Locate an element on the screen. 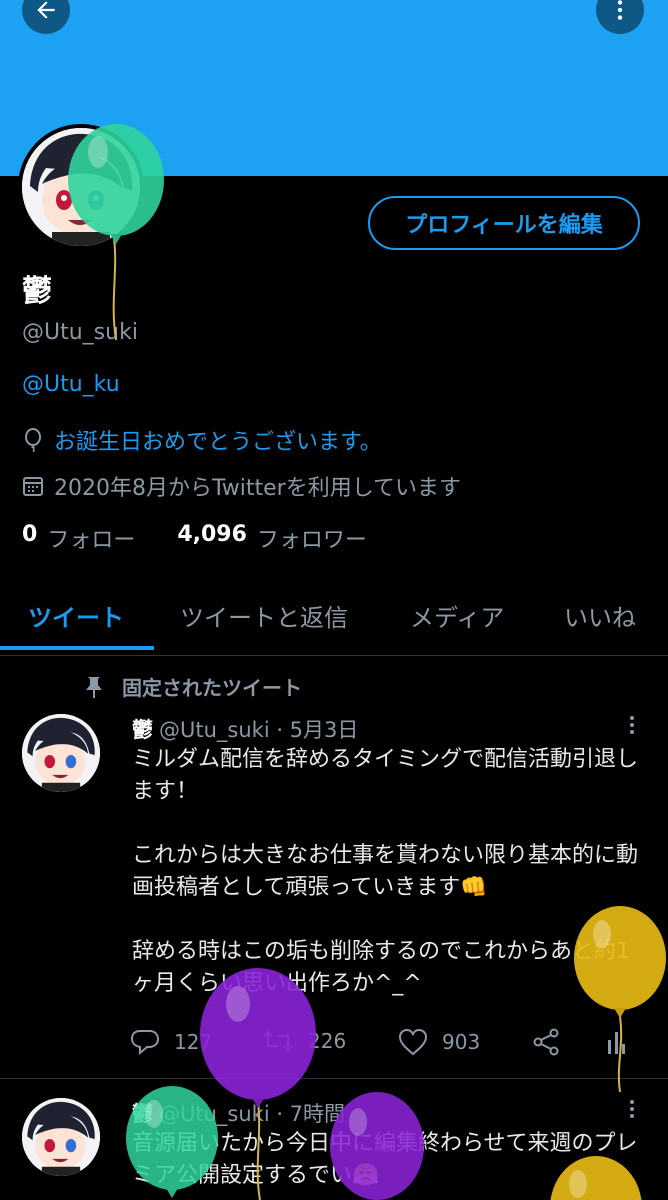  share-button is located at coordinates (546, 1042).